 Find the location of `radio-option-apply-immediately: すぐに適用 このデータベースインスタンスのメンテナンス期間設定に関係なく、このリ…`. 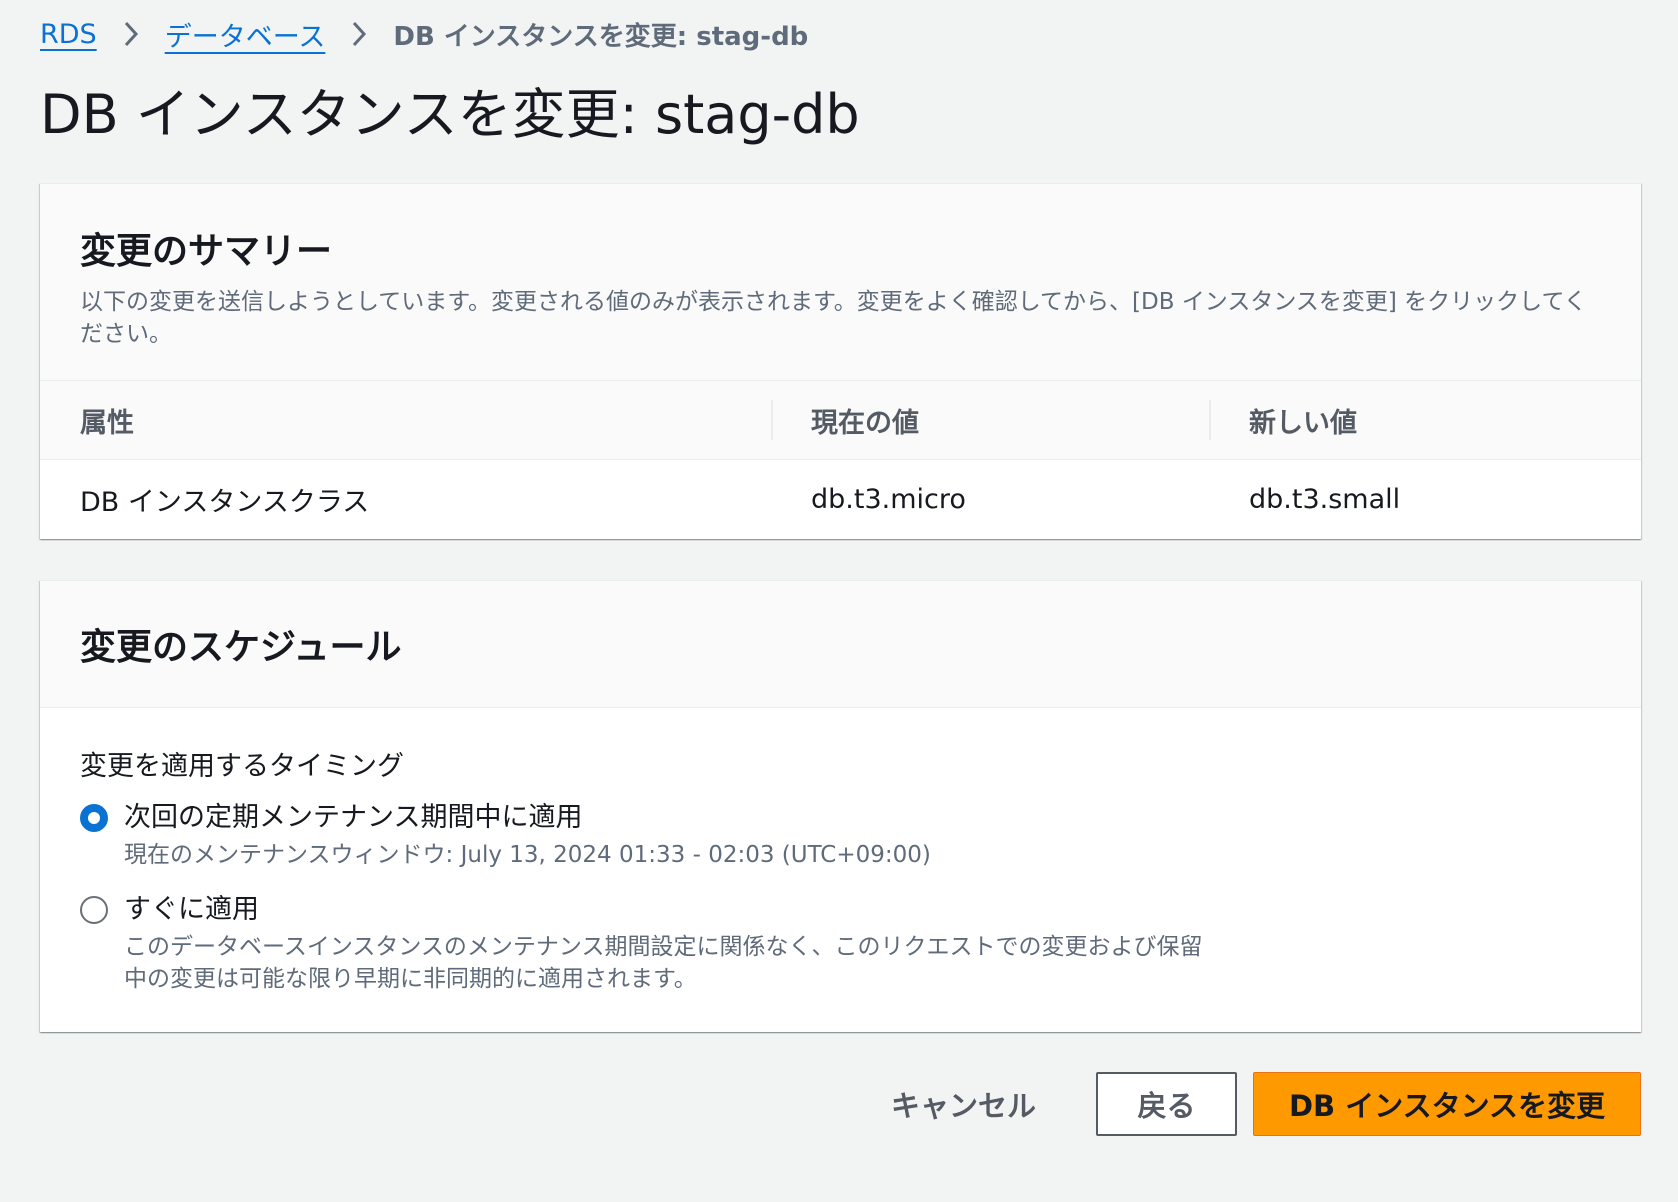

radio-option-apply-immediately: すぐに適用 このデータベースインスタンスのメンテナンス期間設定に関係なく、このリ… is located at coordinates (840, 944).